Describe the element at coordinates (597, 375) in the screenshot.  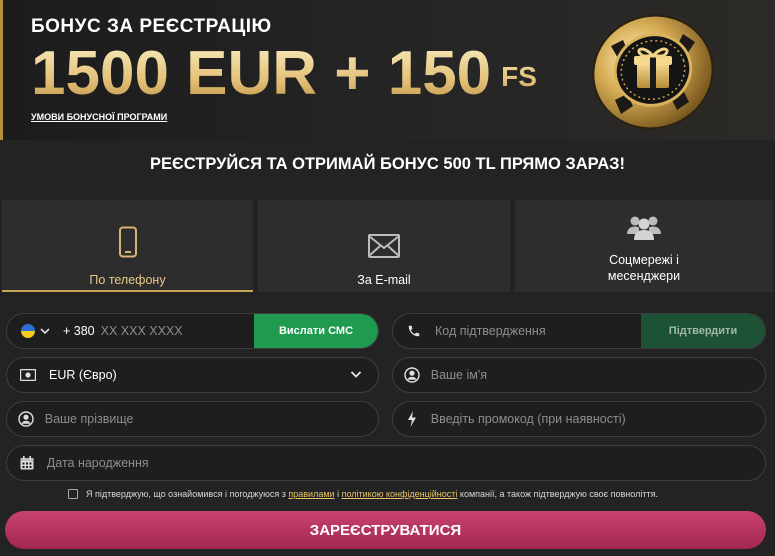
I see `first-name-input` at that location.